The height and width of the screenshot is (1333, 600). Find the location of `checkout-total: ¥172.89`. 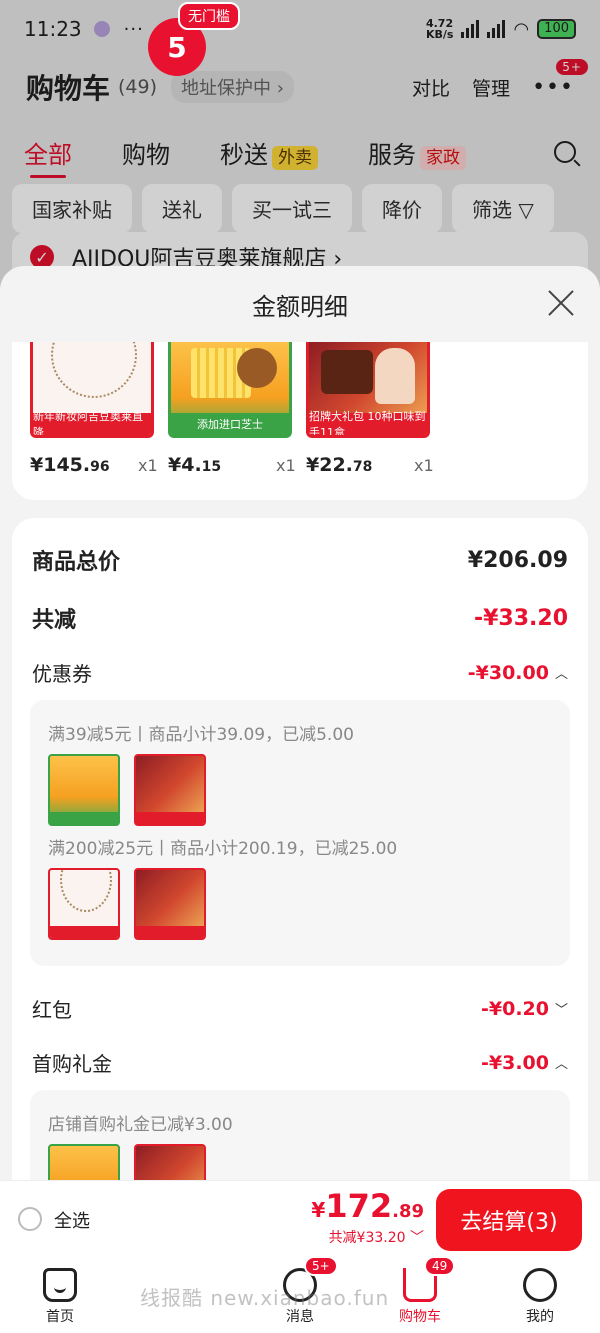

checkout-total: ¥172.89 is located at coordinates (367, 1206).